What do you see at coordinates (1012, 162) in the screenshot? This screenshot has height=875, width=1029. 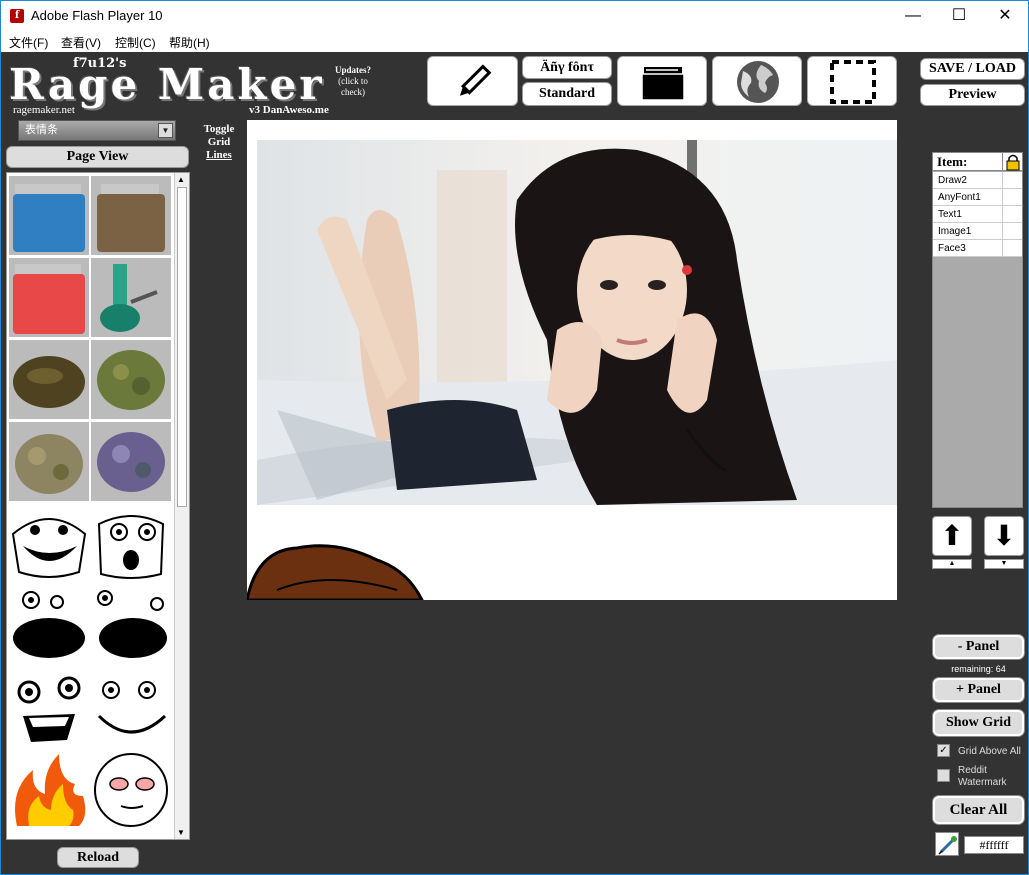 I see `lock-icon` at bounding box center [1012, 162].